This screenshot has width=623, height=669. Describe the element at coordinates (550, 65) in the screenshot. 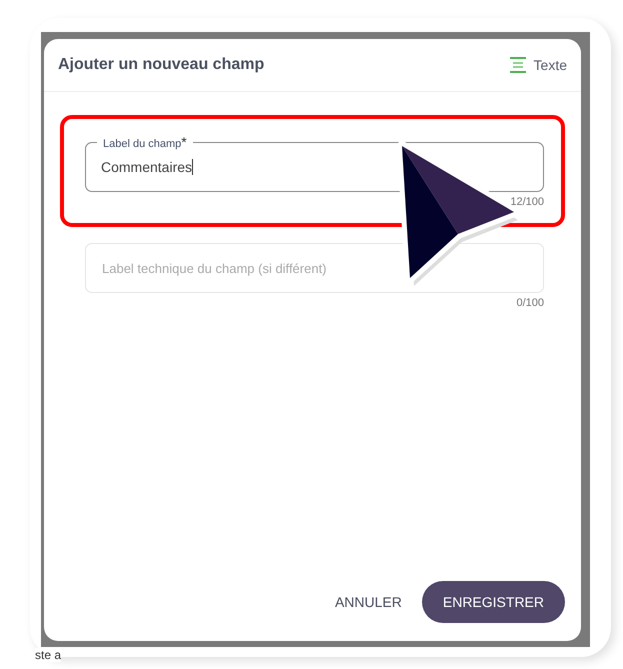

I see `field-type-label: Texte` at that location.